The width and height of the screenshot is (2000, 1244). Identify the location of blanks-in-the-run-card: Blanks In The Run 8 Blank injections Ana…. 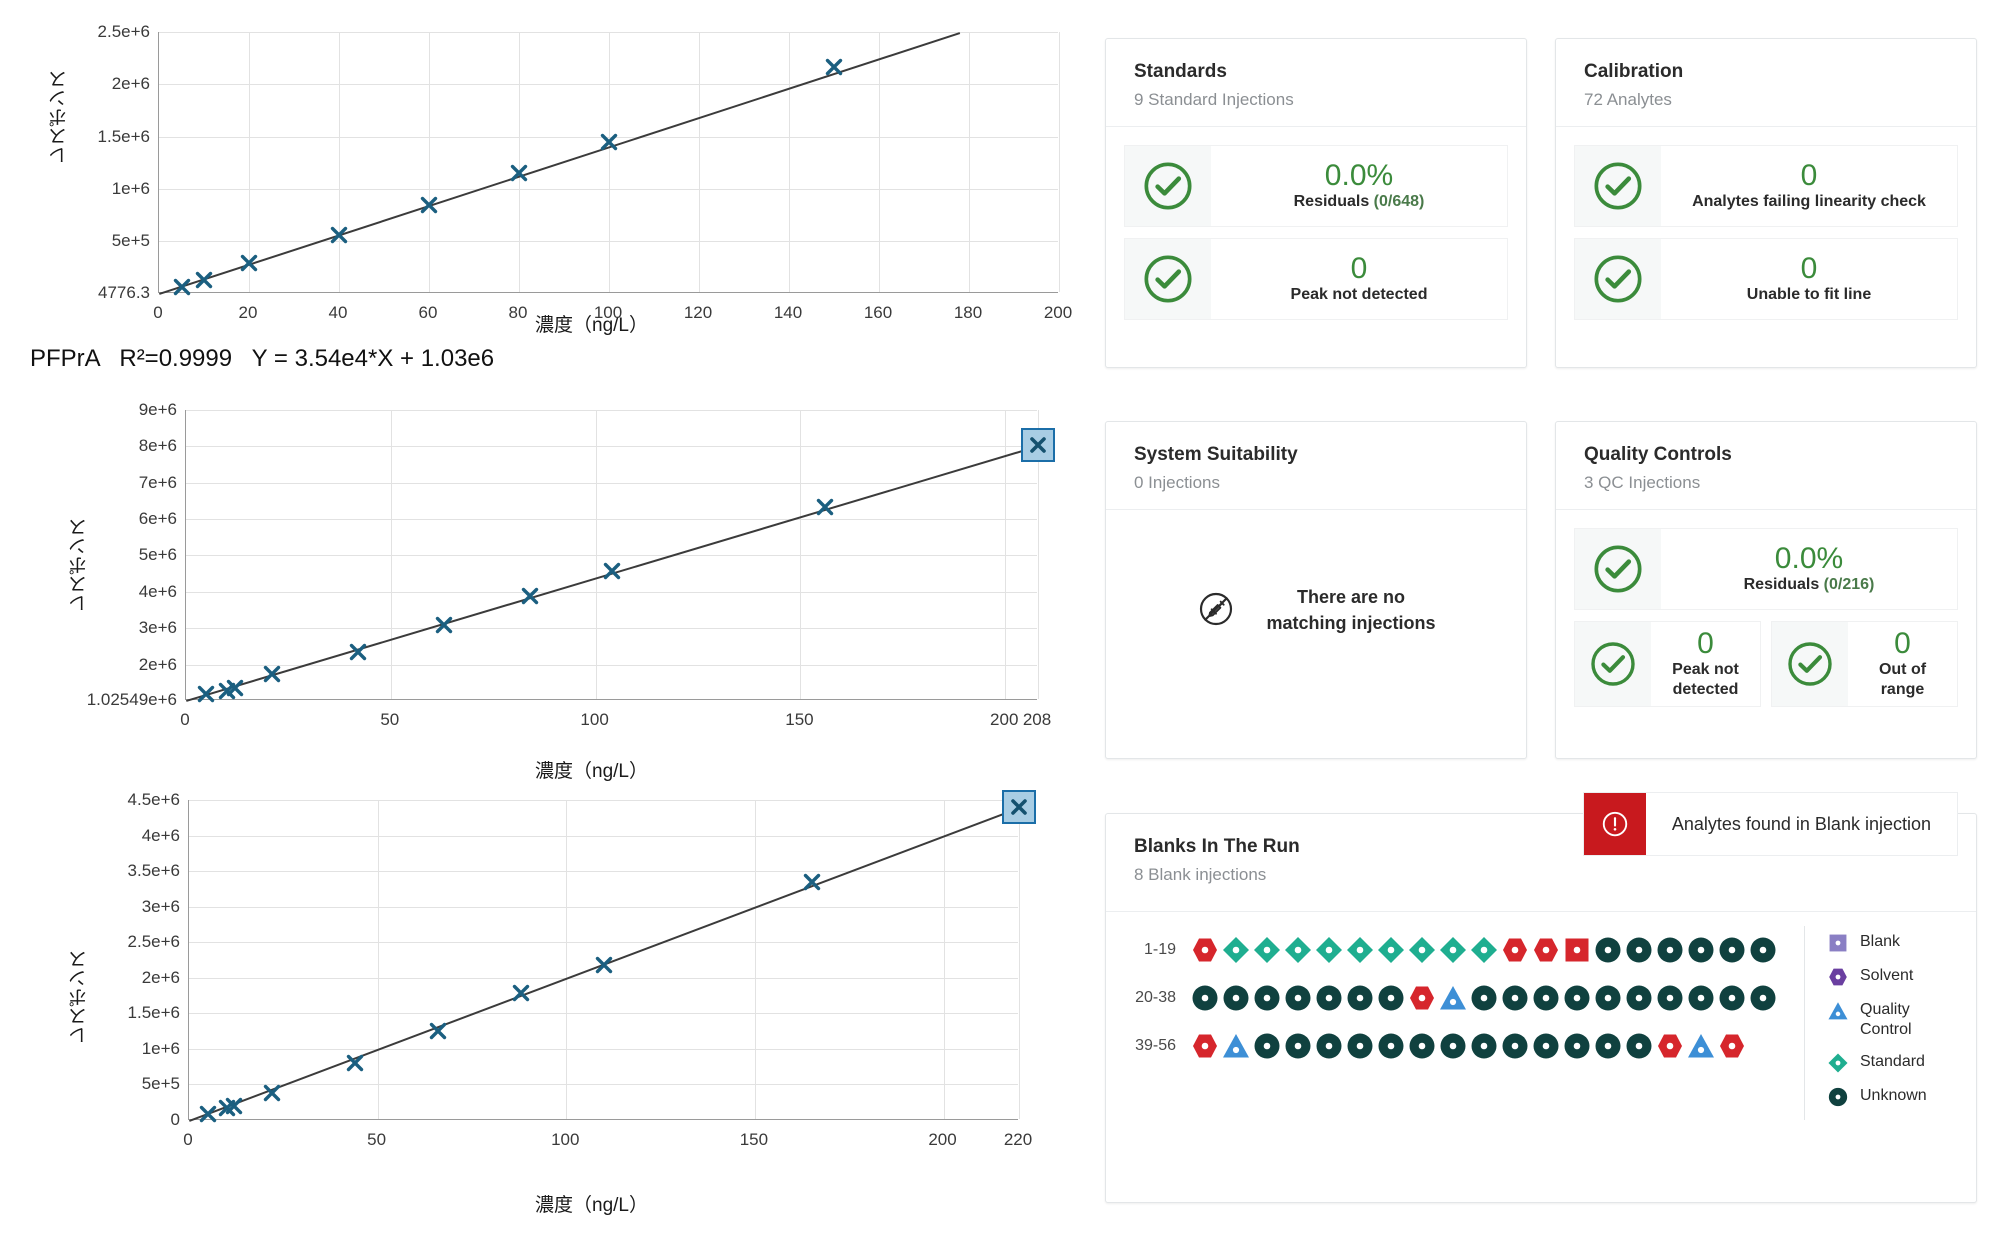
(1541, 997).